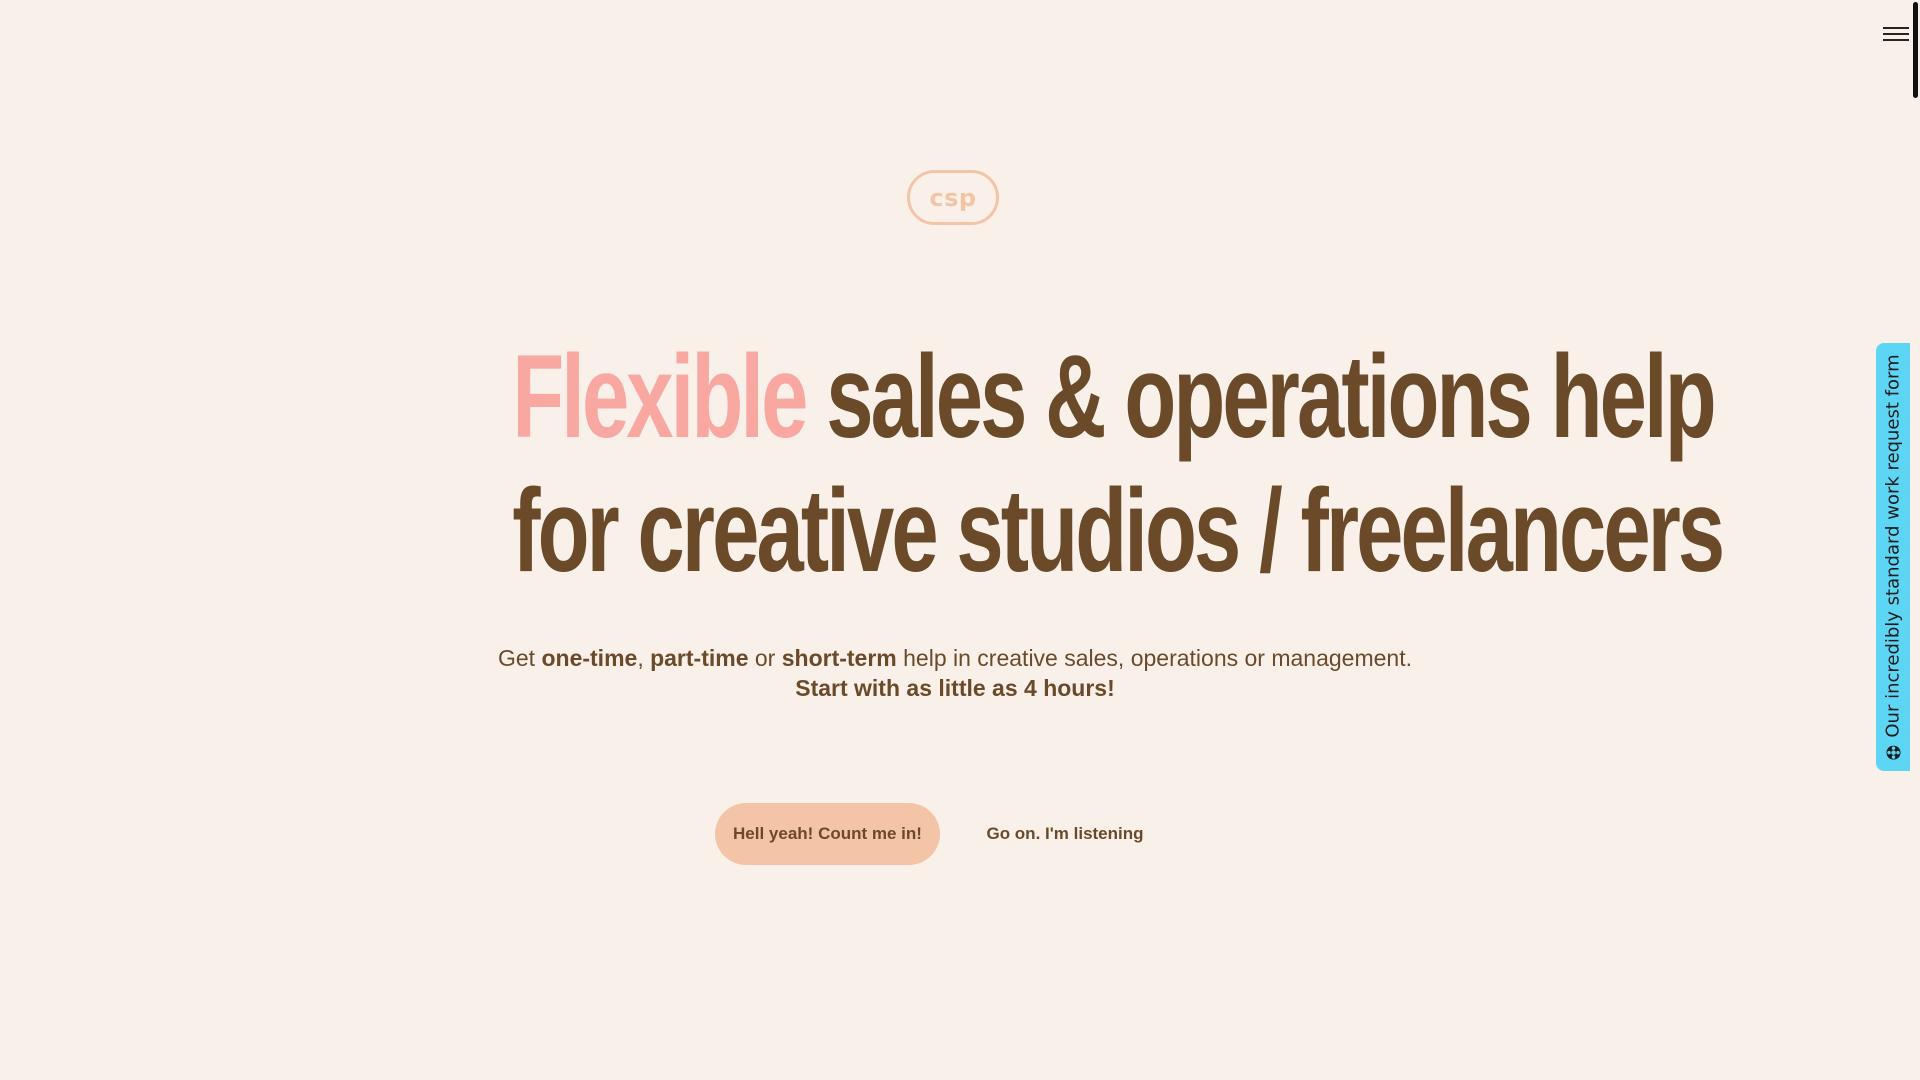 This screenshot has height=1080, width=1920. I want to click on hamburger-menu-icon, so click(1896, 35).